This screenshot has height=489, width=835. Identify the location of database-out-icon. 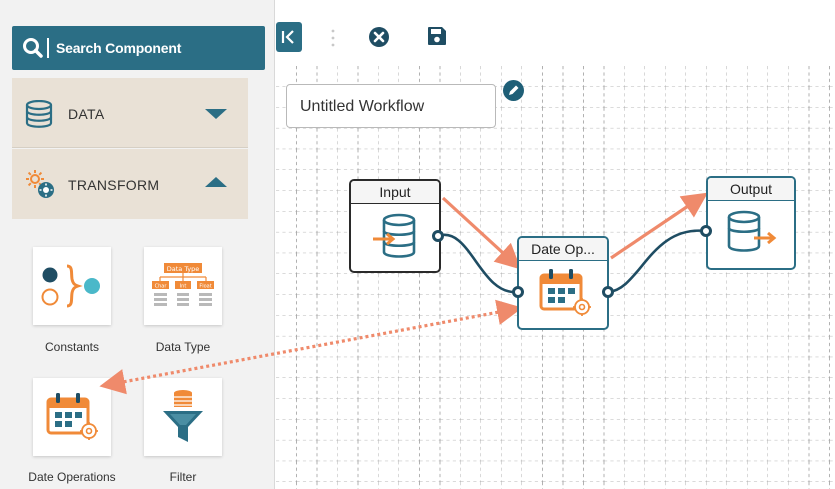
(752, 231).